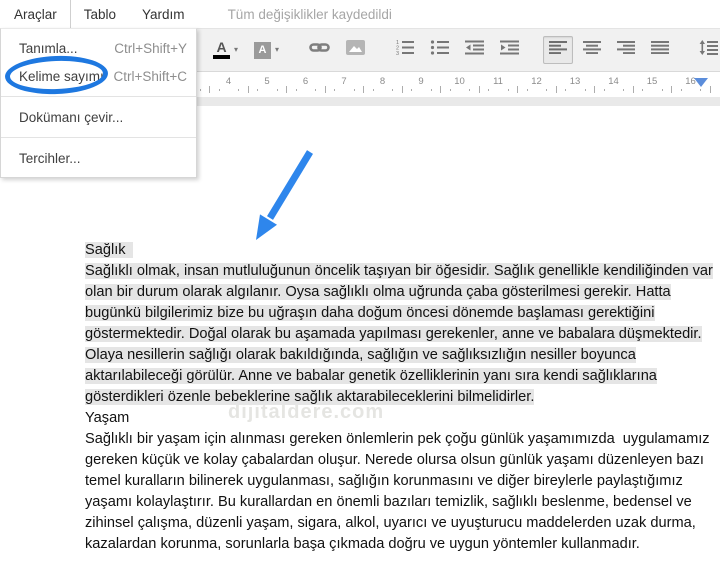 The image size is (720, 561). I want to click on line-spacing-icon, so click(709, 50).